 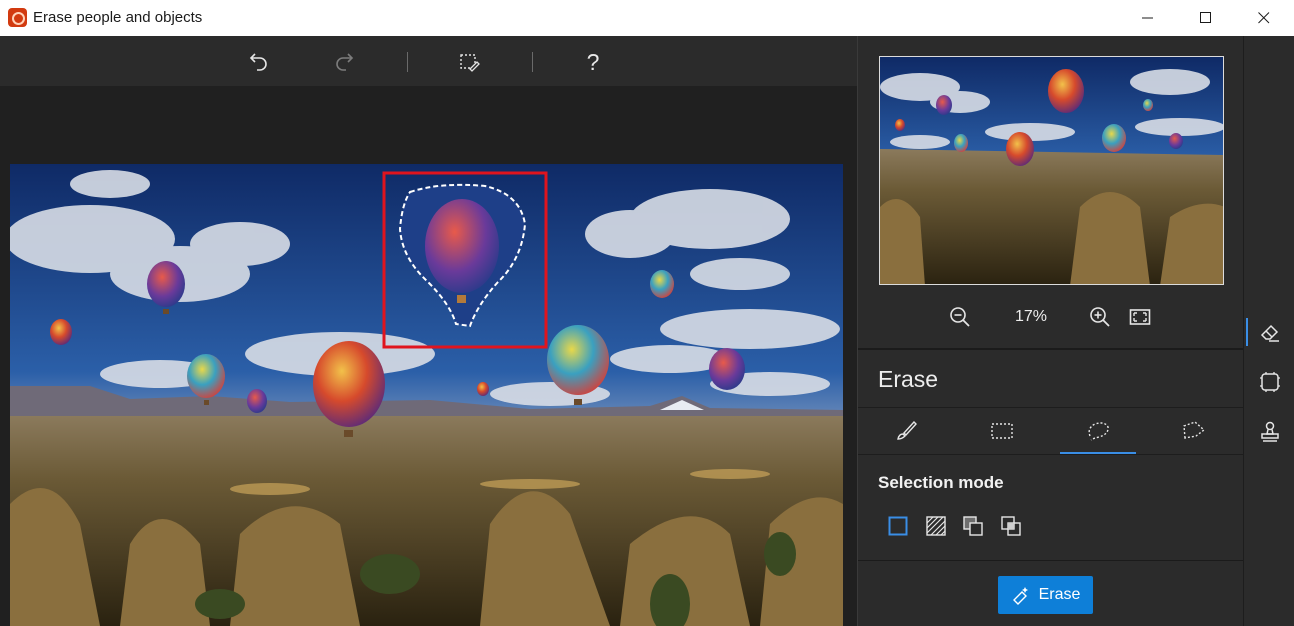 I want to click on lasso-select-icon, so click(x=1098, y=431).